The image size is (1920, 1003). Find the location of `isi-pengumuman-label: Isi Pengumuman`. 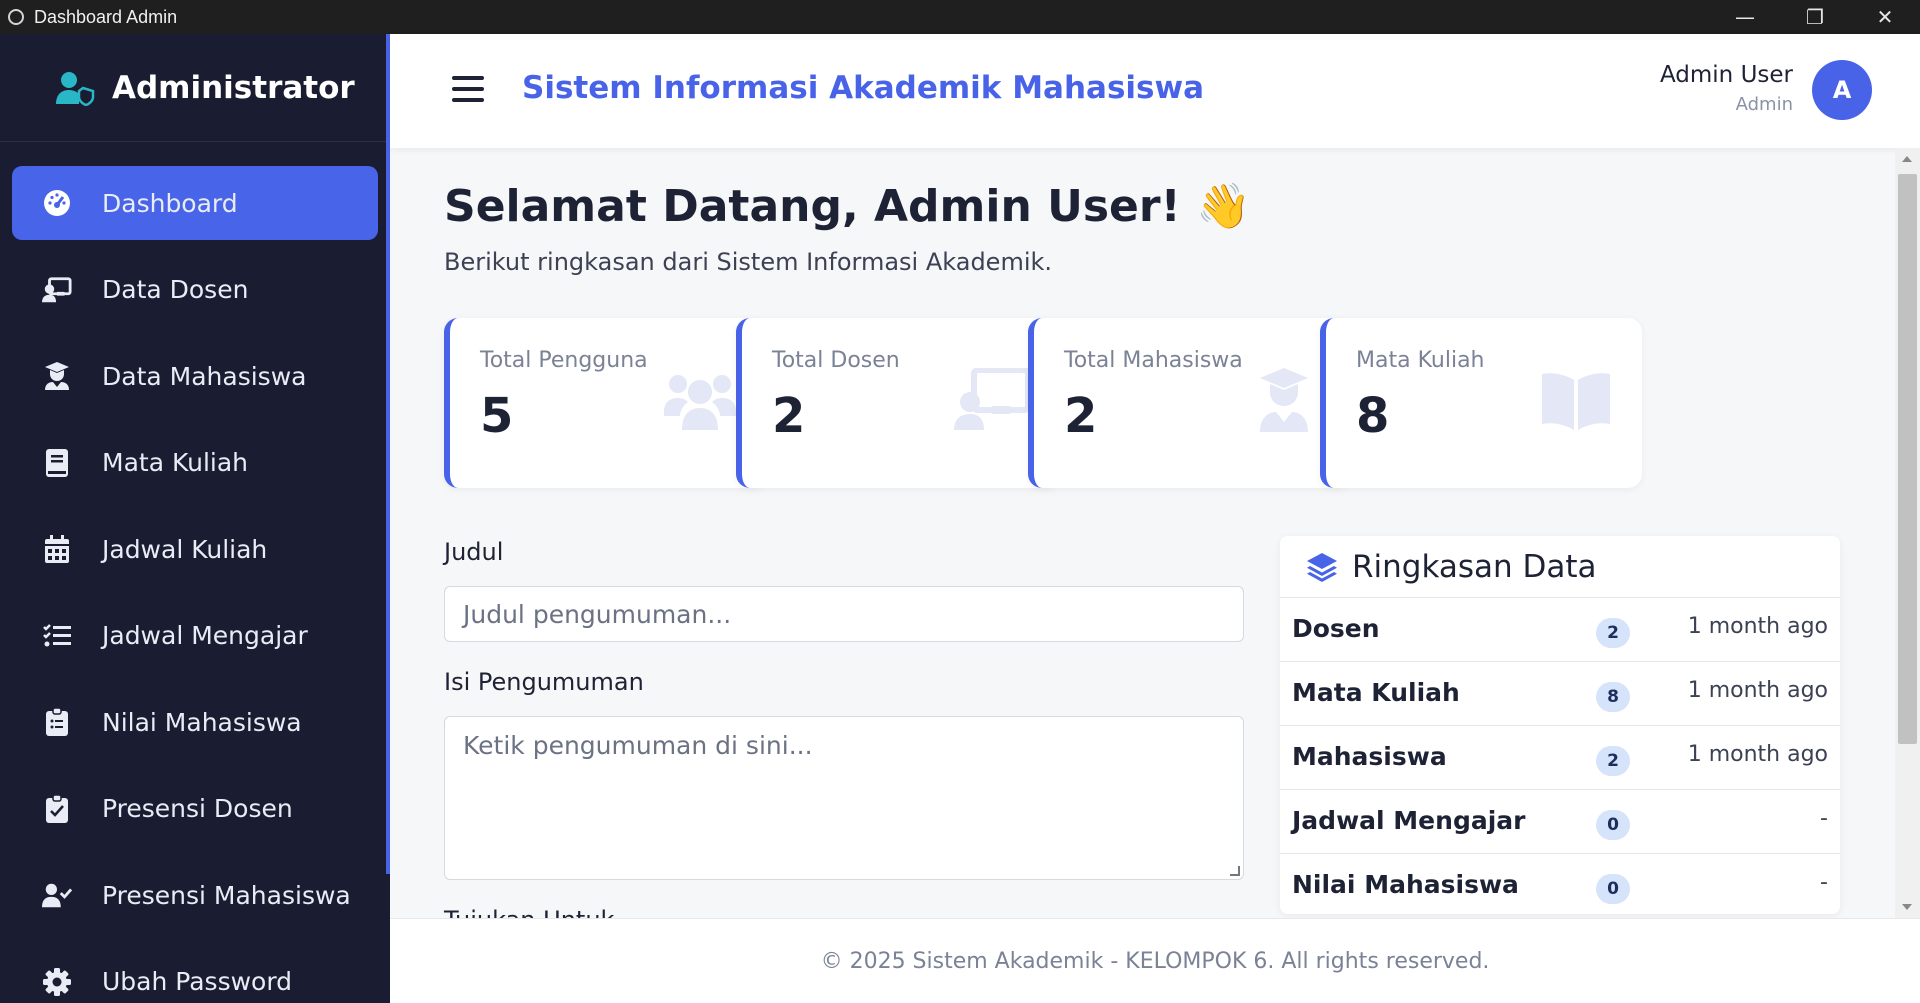

isi-pengumuman-label: Isi Pengumuman is located at coordinates (544, 682).